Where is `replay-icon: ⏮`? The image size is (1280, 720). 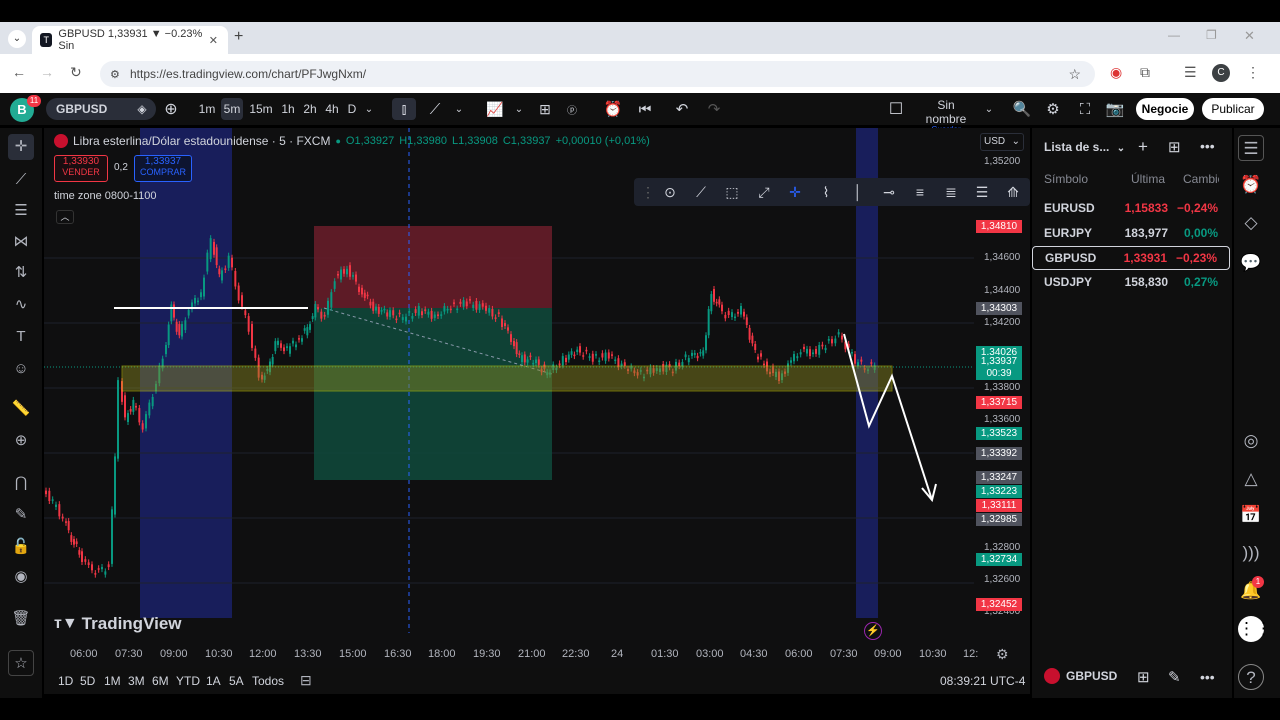 replay-icon: ⏮ is located at coordinates (645, 109).